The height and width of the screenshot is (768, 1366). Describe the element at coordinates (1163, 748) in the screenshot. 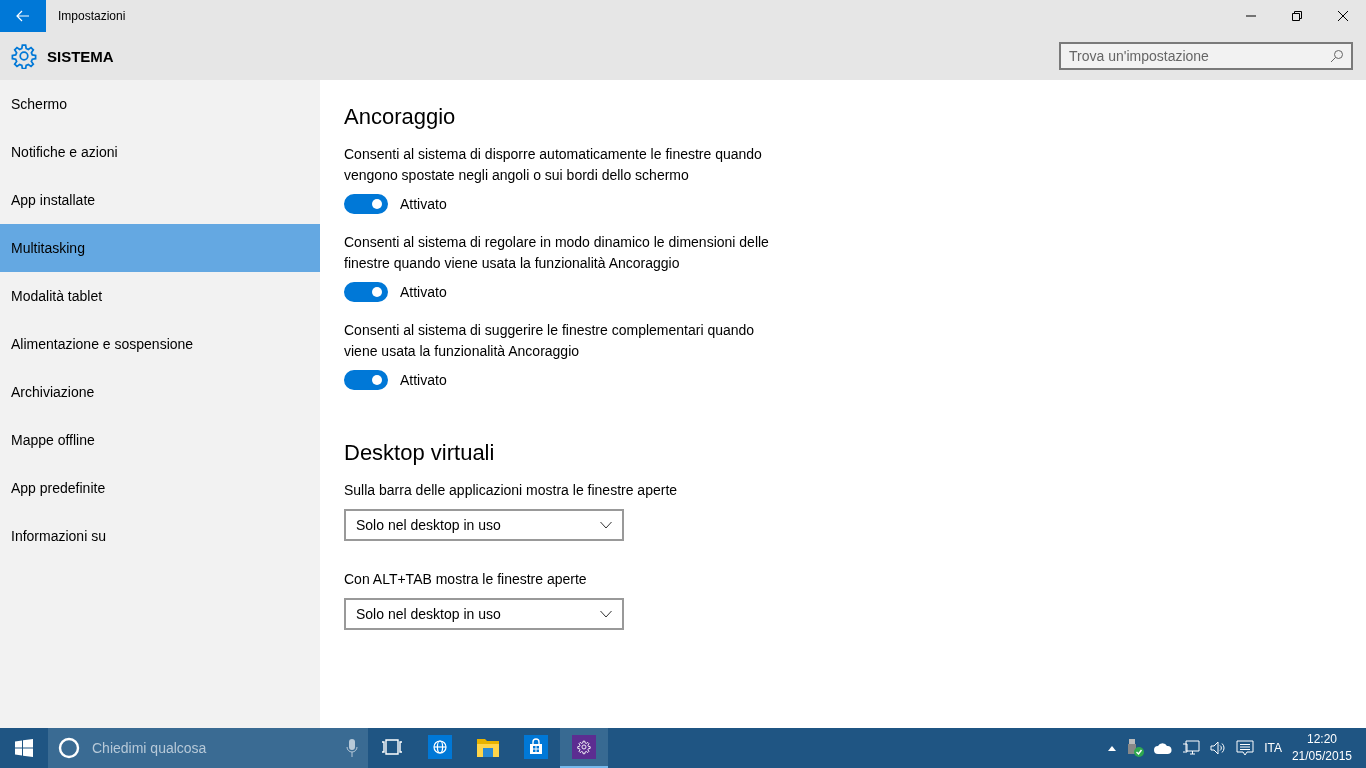

I see `cloud-icon` at that location.